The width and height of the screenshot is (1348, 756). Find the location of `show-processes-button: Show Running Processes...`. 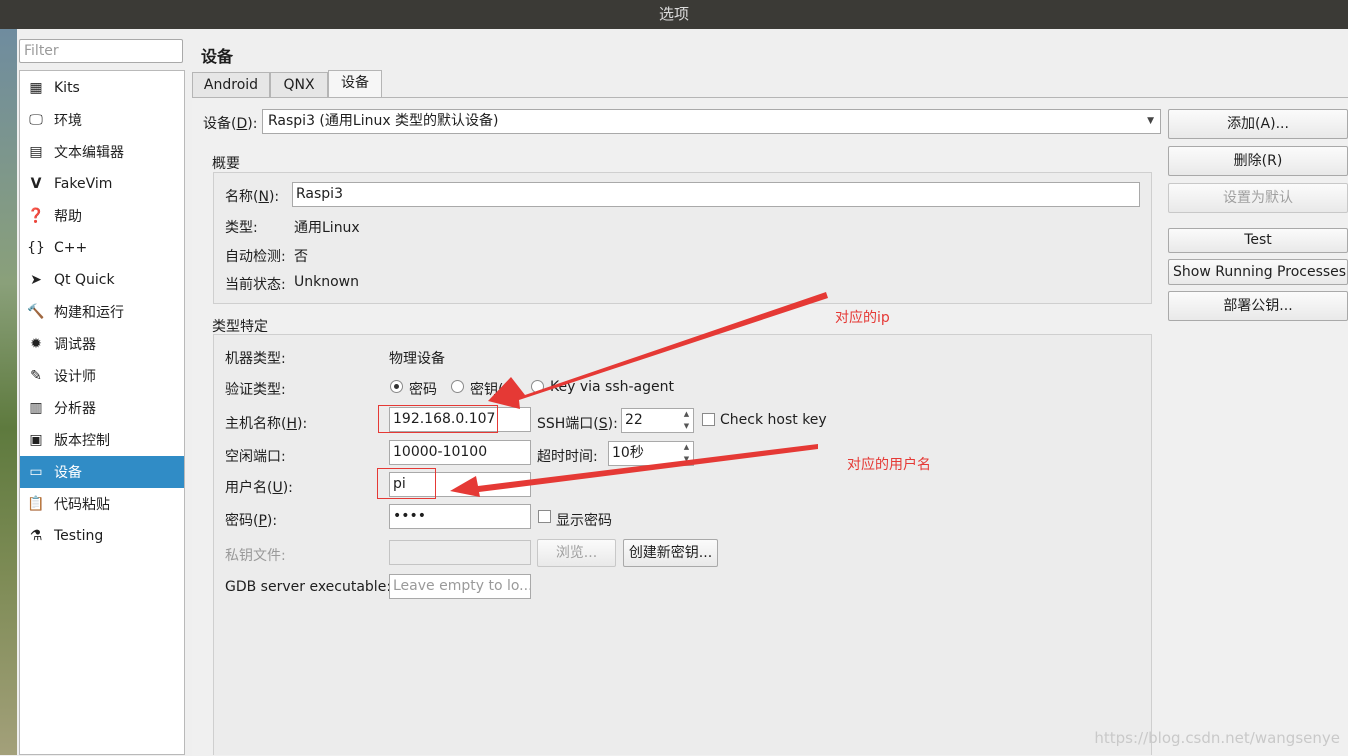

show-processes-button: Show Running Processes... is located at coordinates (1258, 272).